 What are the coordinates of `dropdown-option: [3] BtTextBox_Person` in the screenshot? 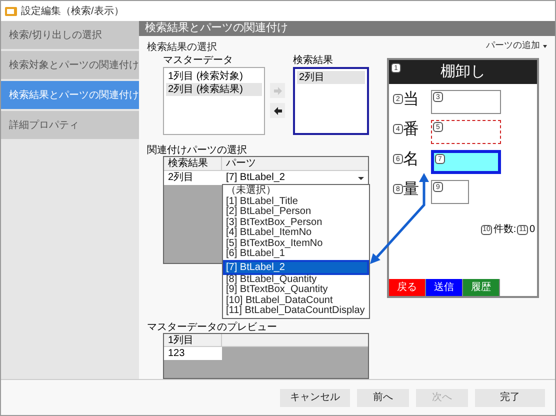 It's located at (296, 223).